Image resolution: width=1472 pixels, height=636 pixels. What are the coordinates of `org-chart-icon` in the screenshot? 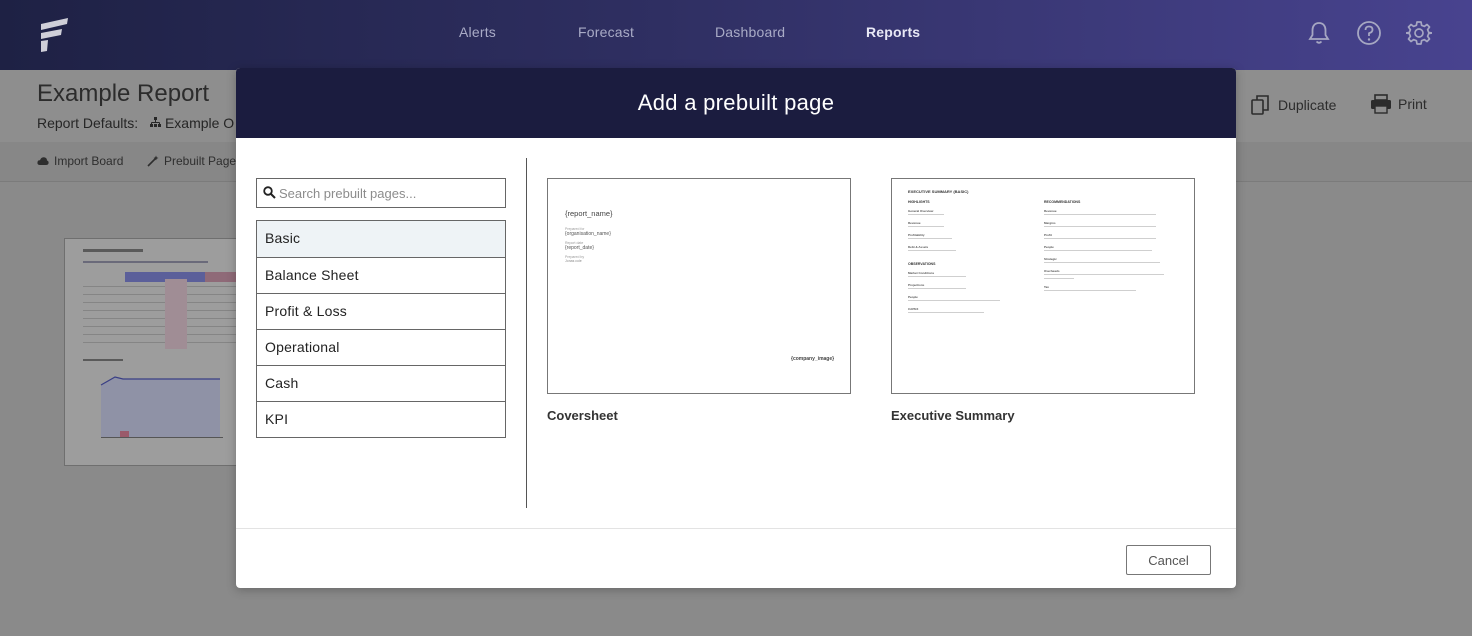 It's located at (156, 122).